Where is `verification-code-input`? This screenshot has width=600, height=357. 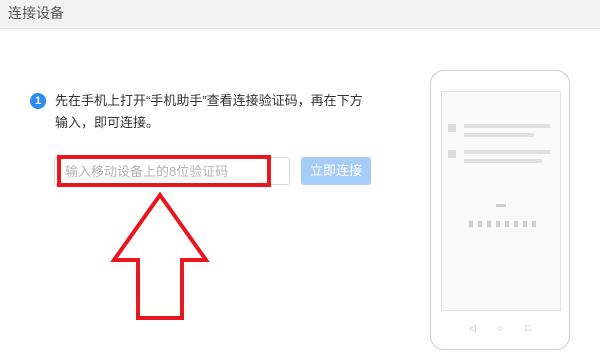
verification-code-input is located at coordinates (172, 171).